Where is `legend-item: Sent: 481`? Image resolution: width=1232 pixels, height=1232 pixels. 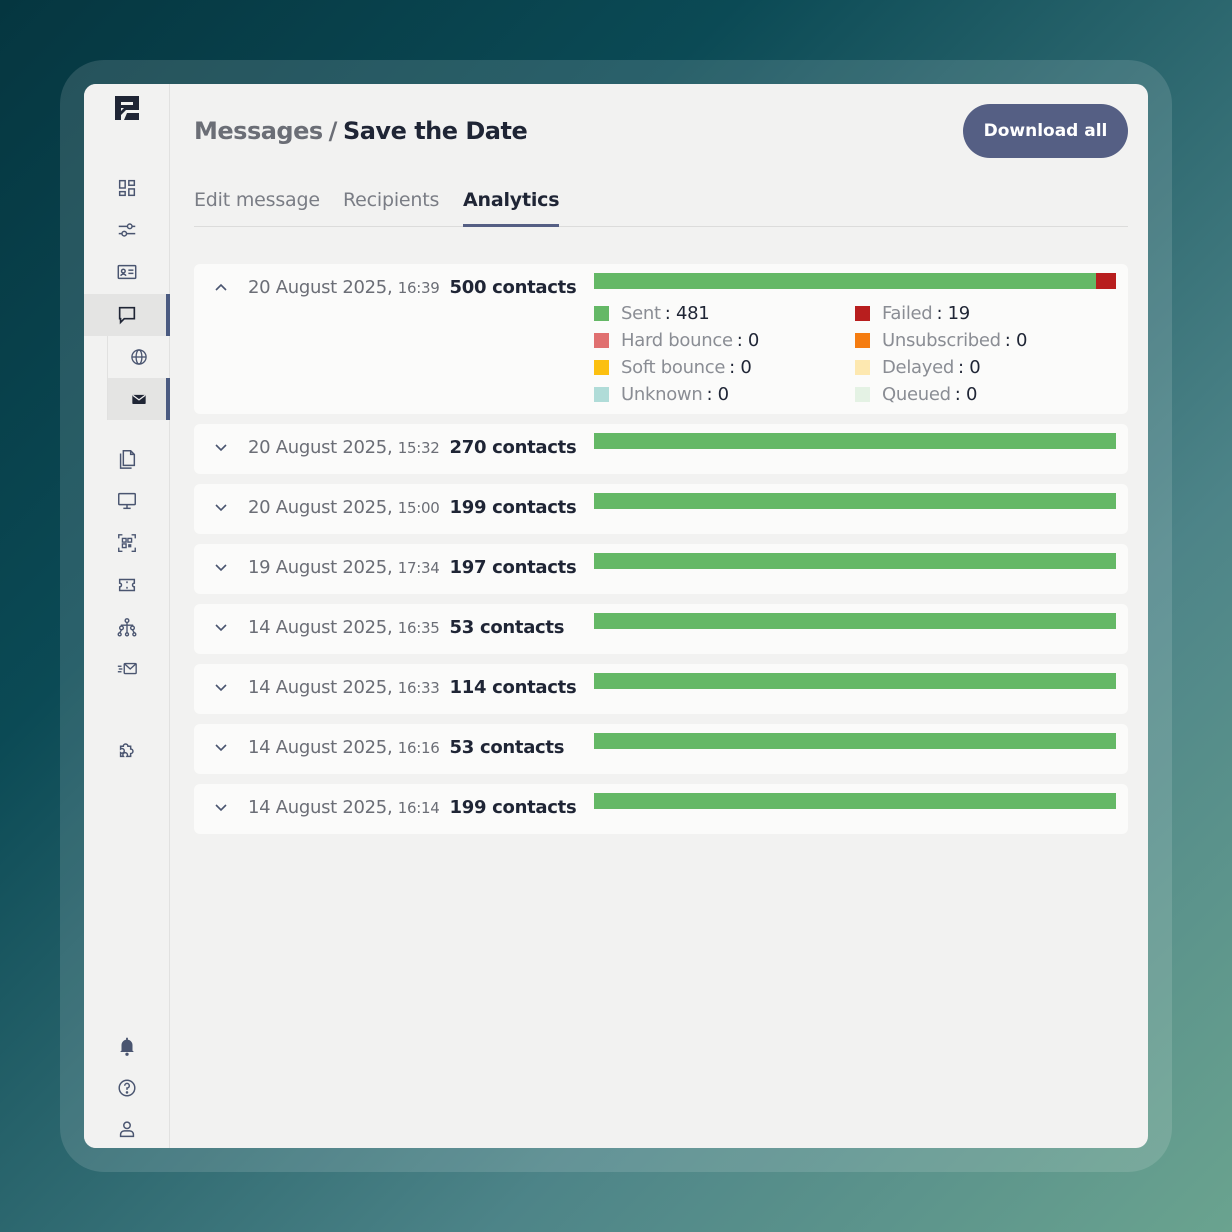 legend-item: Sent: 481 is located at coordinates (724, 313).